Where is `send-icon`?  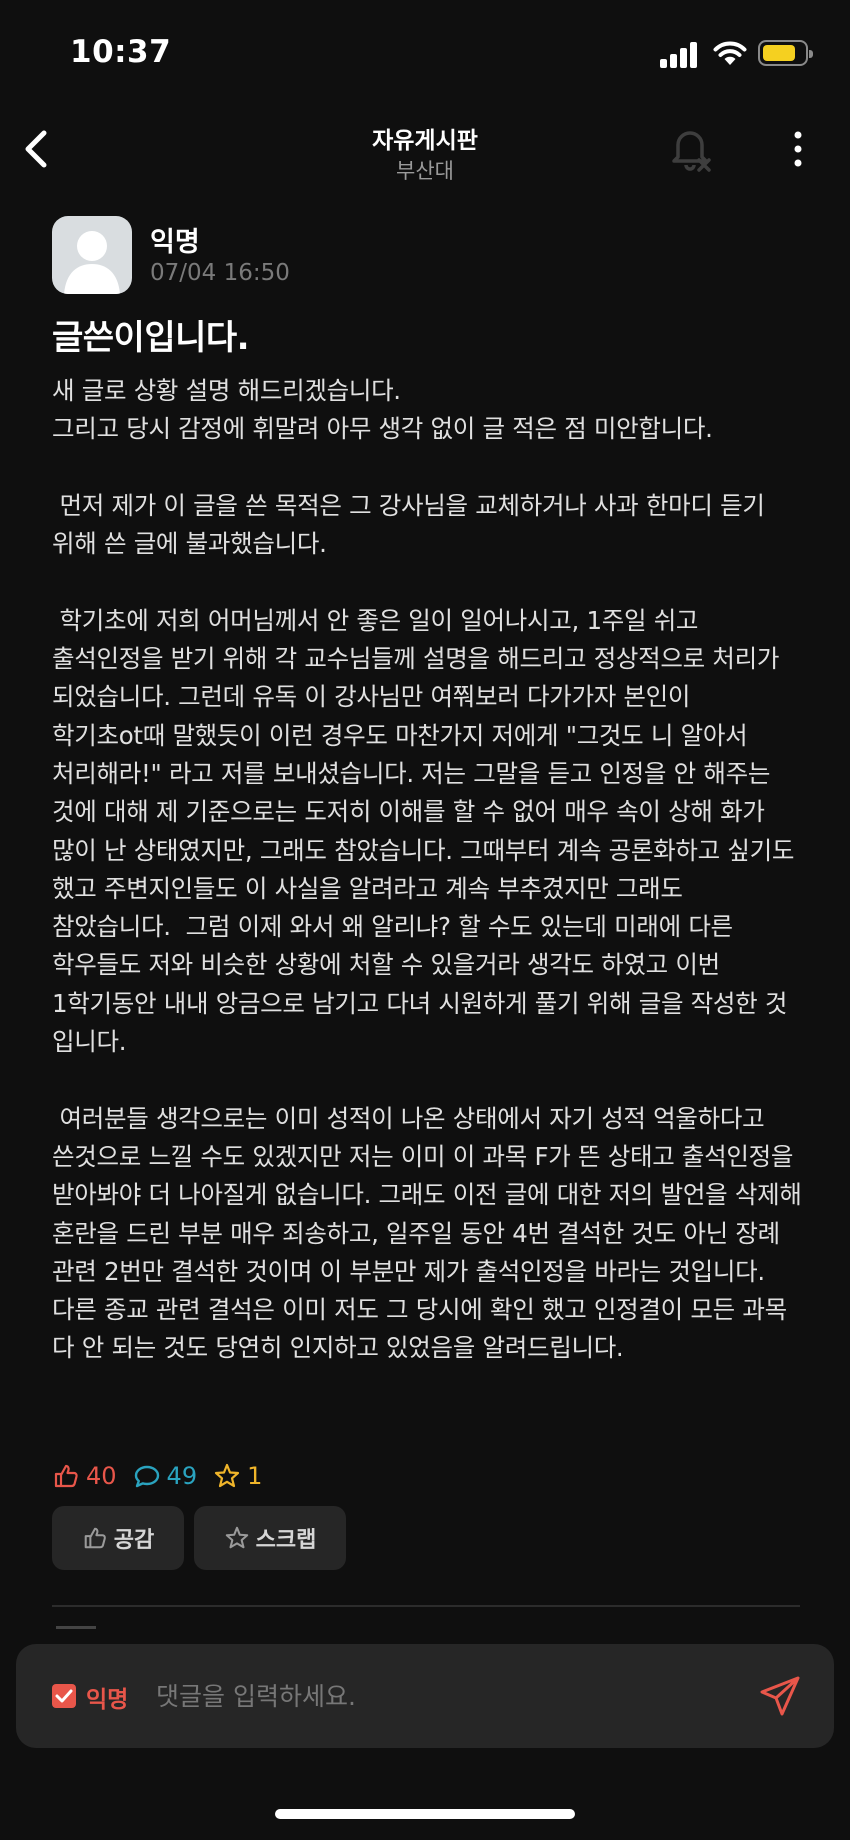
send-icon is located at coordinates (780, 1696).